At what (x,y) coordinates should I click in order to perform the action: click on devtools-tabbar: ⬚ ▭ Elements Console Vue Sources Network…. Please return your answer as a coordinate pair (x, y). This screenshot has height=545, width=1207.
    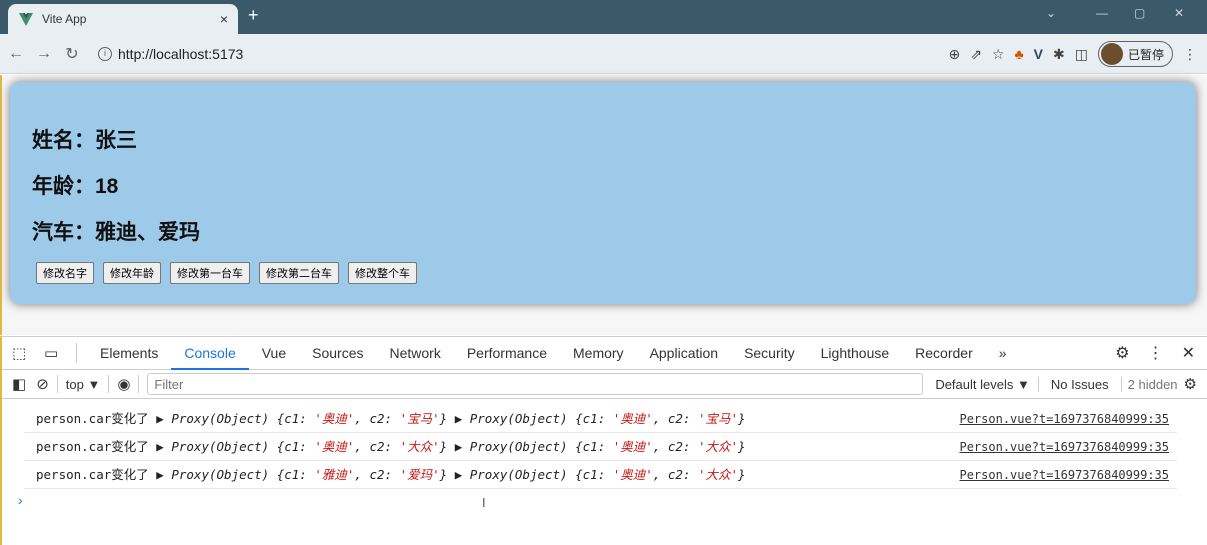
    Looking at the image, I should click on (604, 353).